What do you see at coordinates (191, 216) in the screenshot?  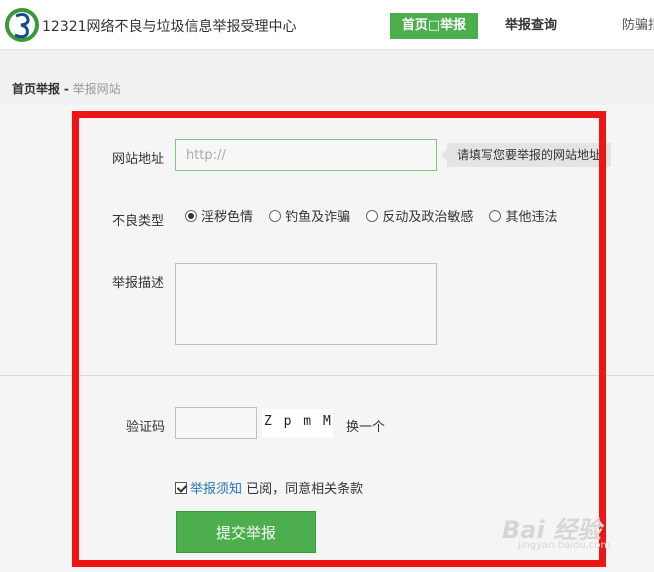 I see `radio-checked-icon` at bounding box center [191, 216].